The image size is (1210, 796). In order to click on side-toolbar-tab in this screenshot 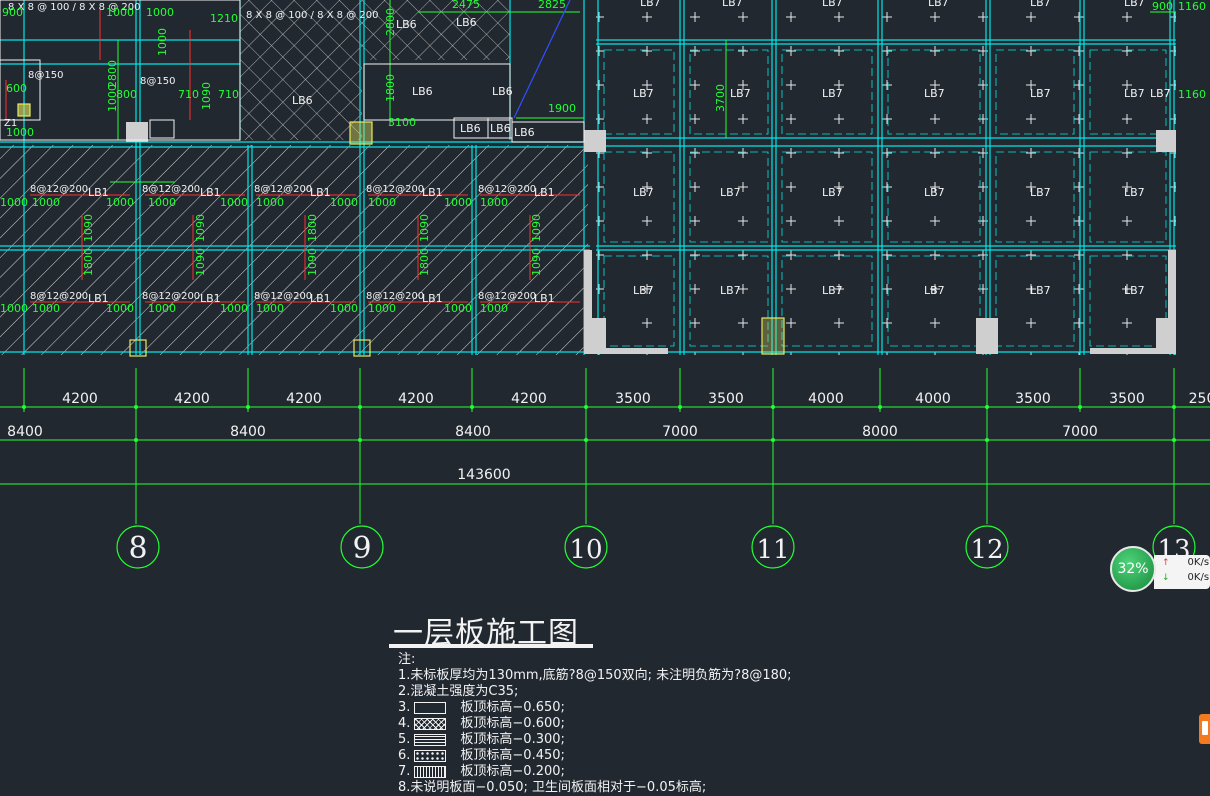, I will do `click(1204, 729)`.